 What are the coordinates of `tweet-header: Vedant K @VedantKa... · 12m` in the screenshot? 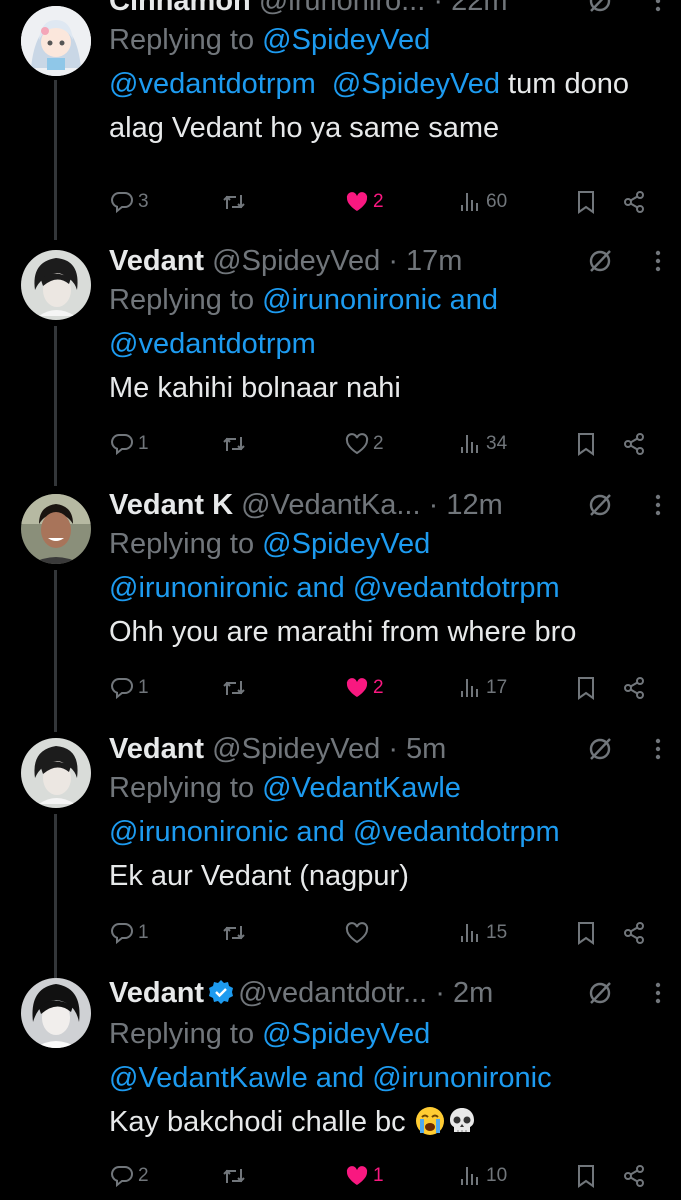 It's located at (387, 505).